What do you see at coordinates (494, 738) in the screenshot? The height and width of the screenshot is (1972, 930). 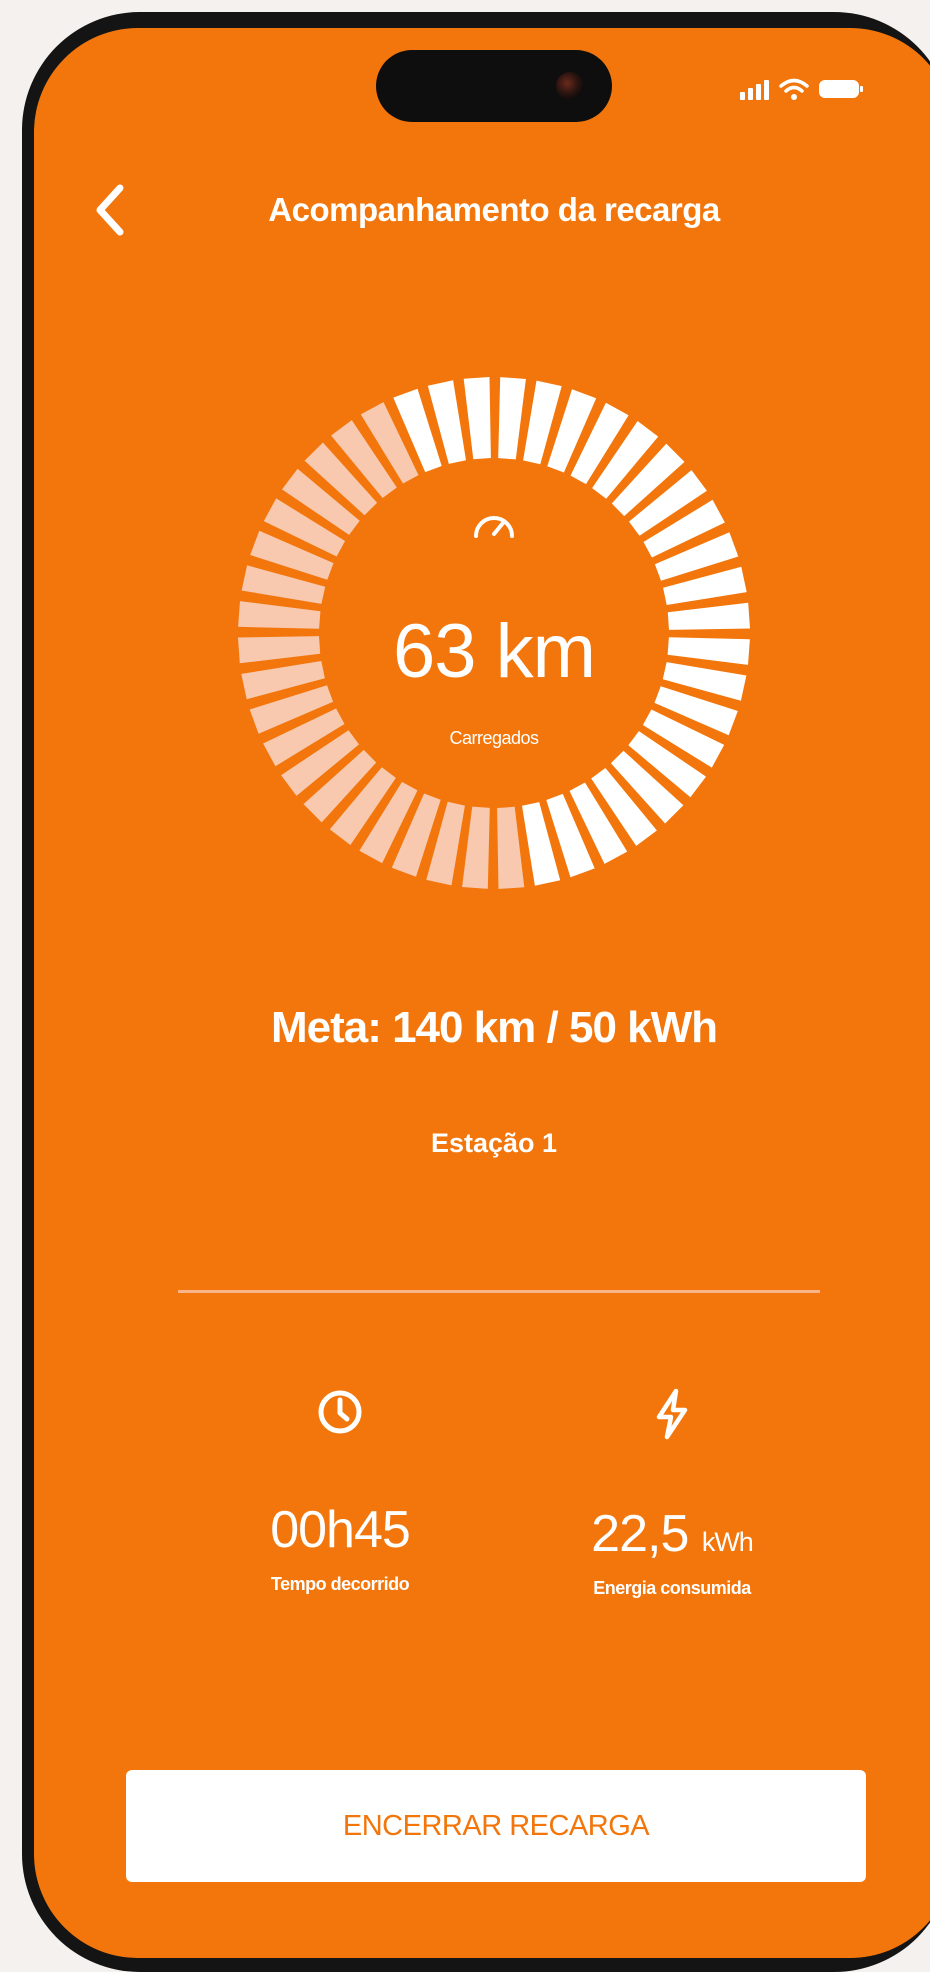 I see `charged-distance-label: Carregados` at bounding box center [494, 738].